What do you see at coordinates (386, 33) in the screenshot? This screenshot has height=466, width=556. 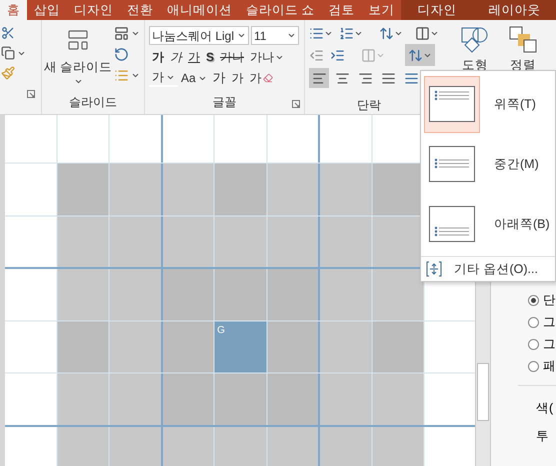 I see `line-spacing-icon` at bounding box center [386, 33].